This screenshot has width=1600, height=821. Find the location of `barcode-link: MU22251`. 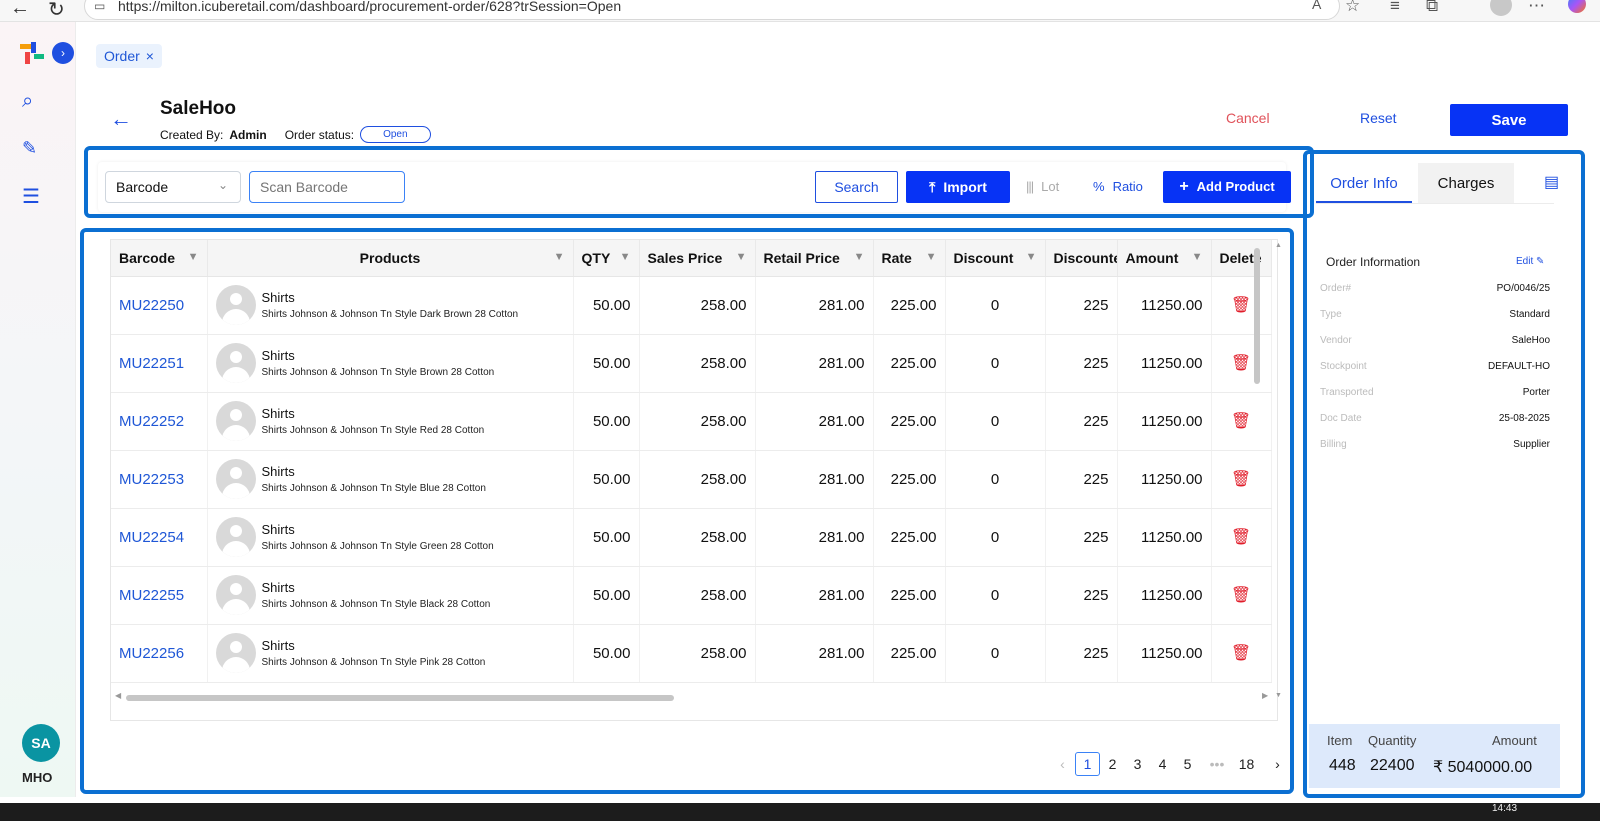

barcode-link: MU22251 is located at coordinates (159, 363).